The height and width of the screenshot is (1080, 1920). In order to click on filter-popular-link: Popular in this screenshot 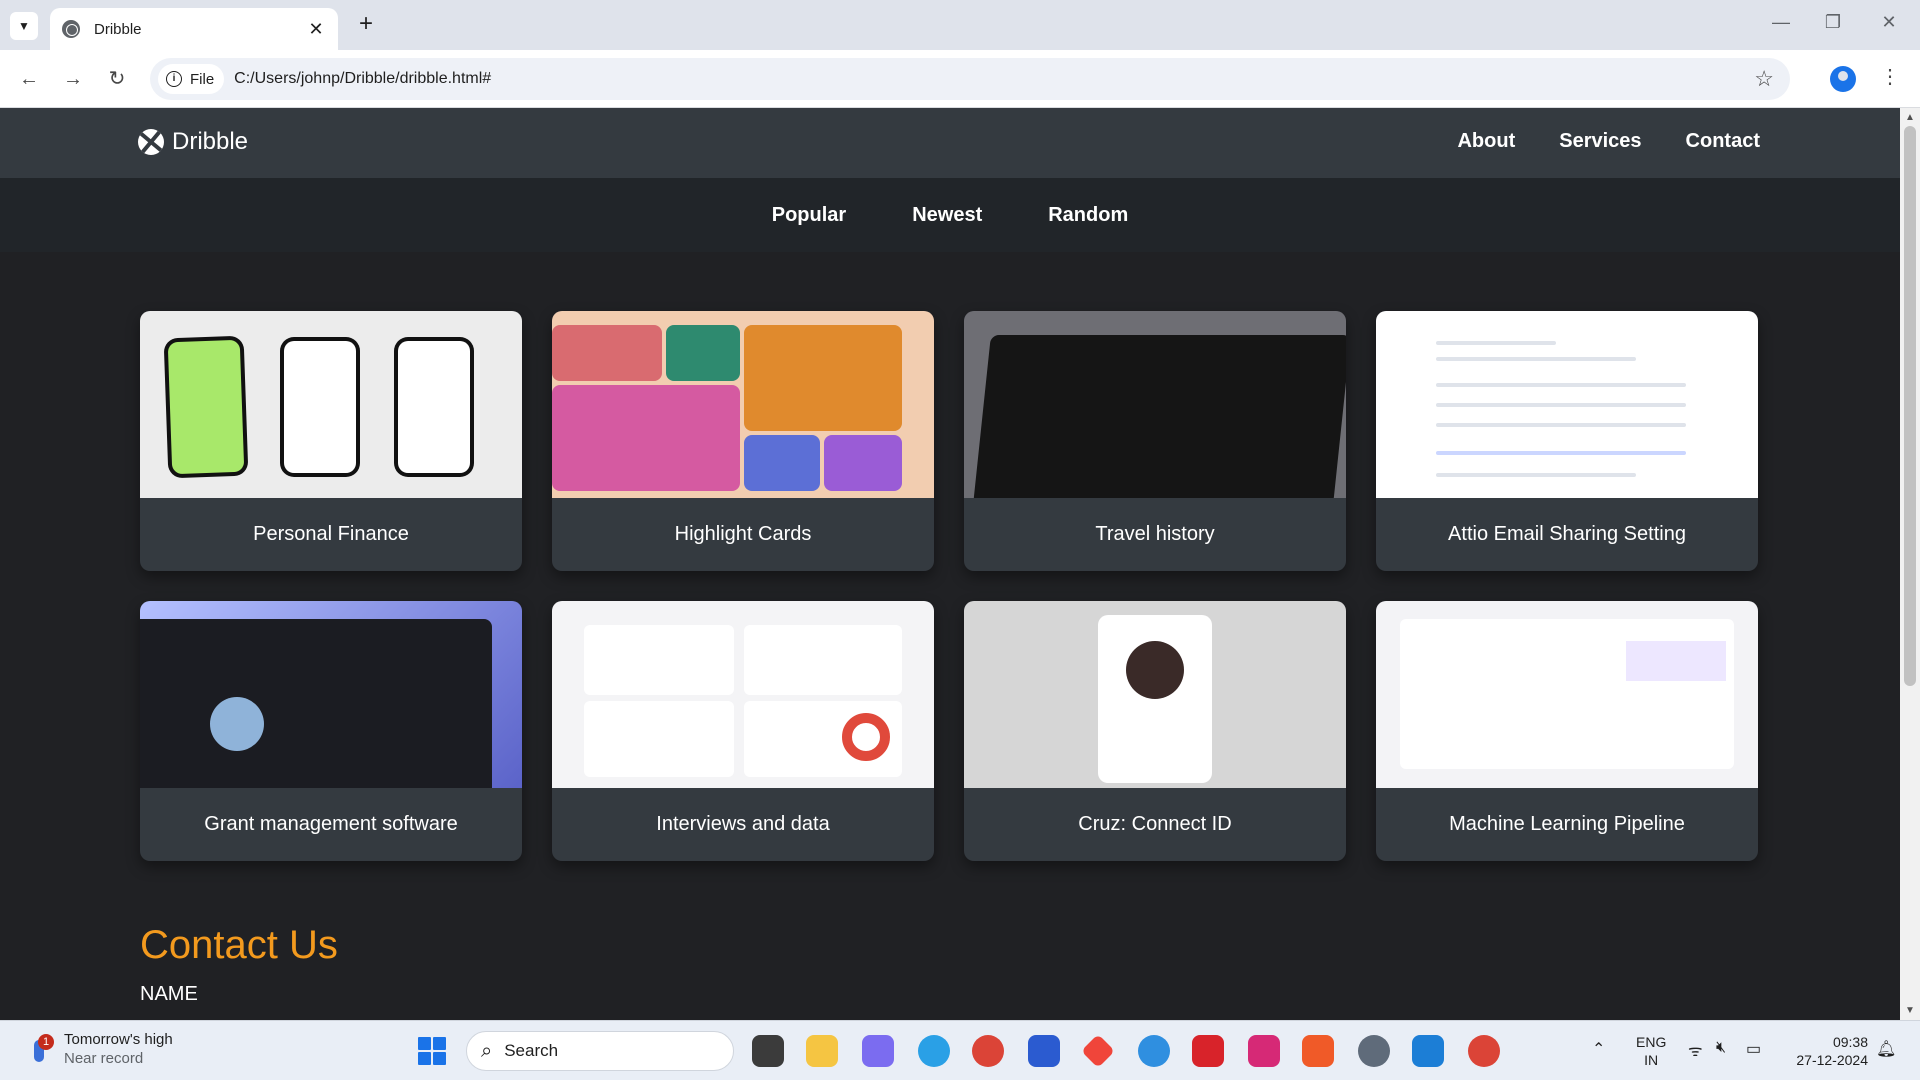, I will do `click(809, 215)`.